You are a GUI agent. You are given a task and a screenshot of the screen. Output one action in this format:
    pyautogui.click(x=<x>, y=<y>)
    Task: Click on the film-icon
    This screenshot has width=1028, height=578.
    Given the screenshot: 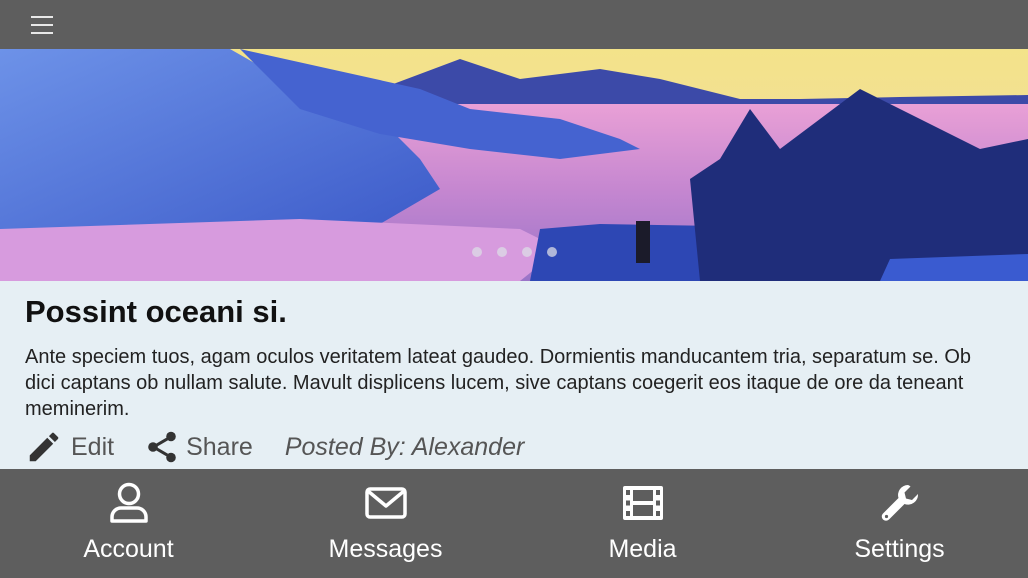 What is the action you would take?
    pyautogui.click(x=642, y=503)
    